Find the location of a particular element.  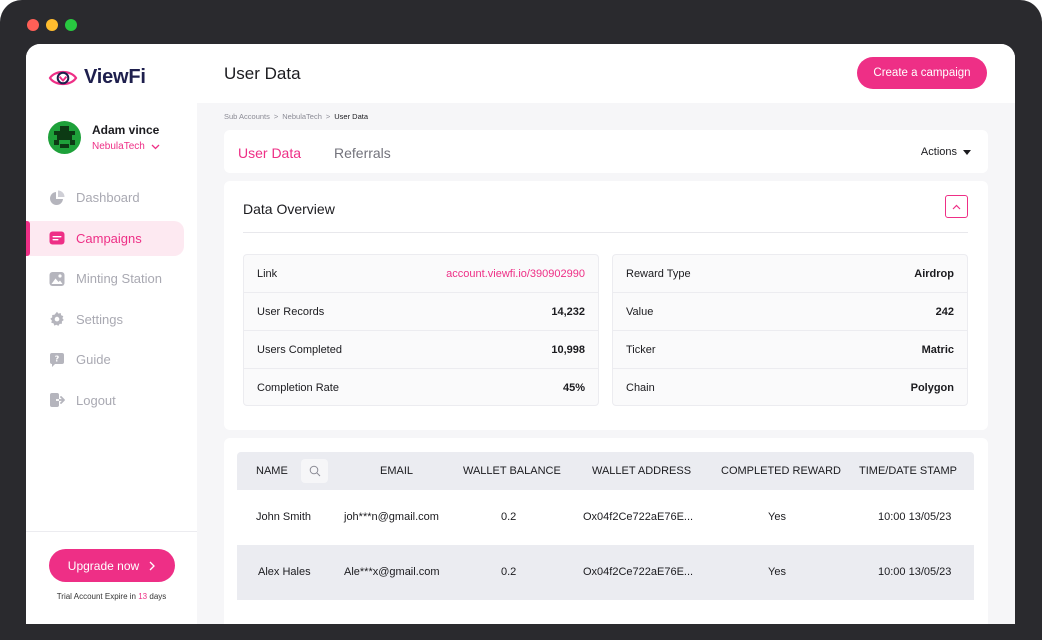

column-header-wallet-address: WALLET ADDRESS is located at coordinates (641, 471).